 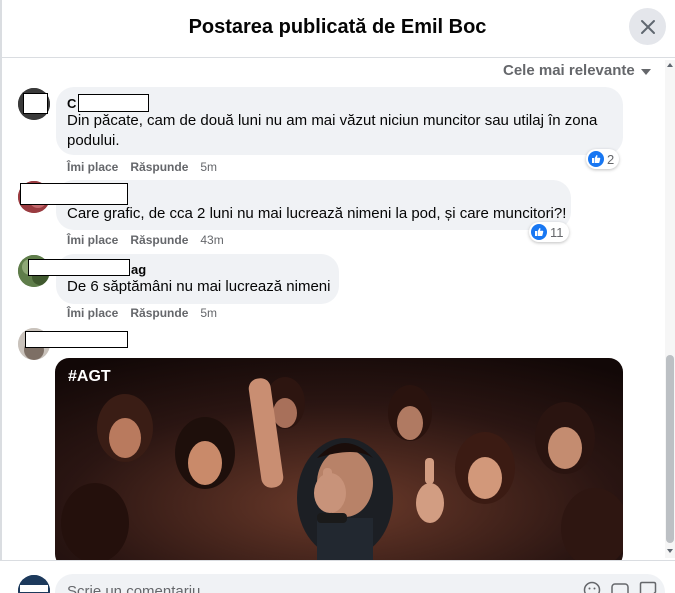 I want to click on dialog-header: Postarea publicată de Emil Boc, so click(x=337, y=29).